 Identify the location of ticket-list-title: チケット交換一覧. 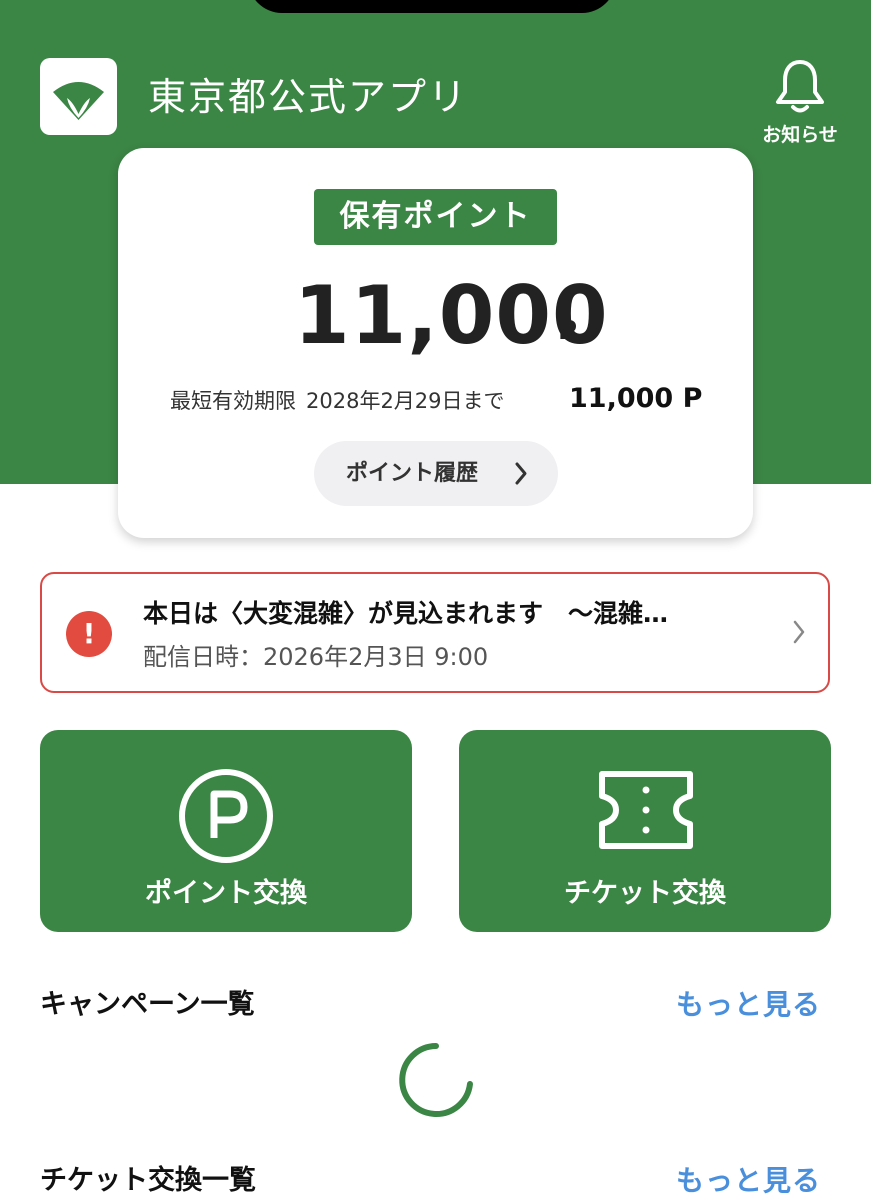
(148, 1180).